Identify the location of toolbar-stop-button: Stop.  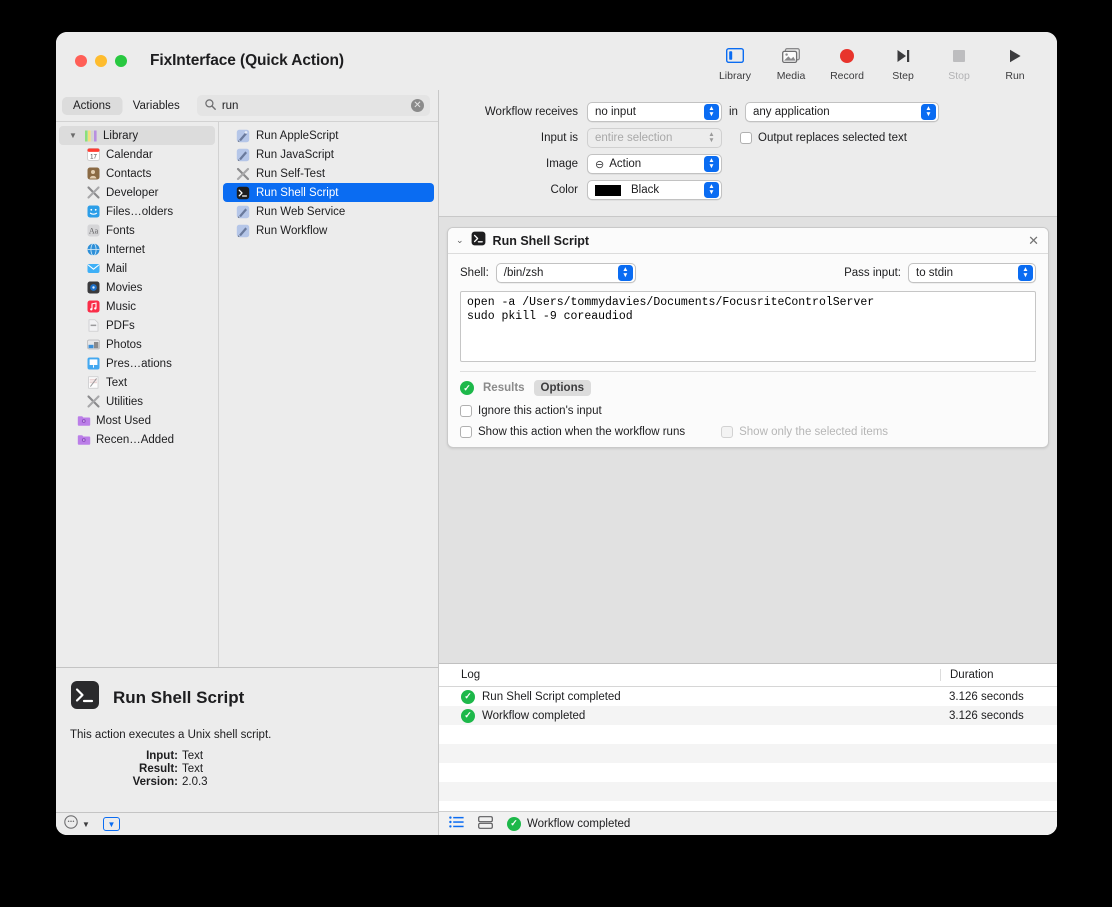
(959, 60).